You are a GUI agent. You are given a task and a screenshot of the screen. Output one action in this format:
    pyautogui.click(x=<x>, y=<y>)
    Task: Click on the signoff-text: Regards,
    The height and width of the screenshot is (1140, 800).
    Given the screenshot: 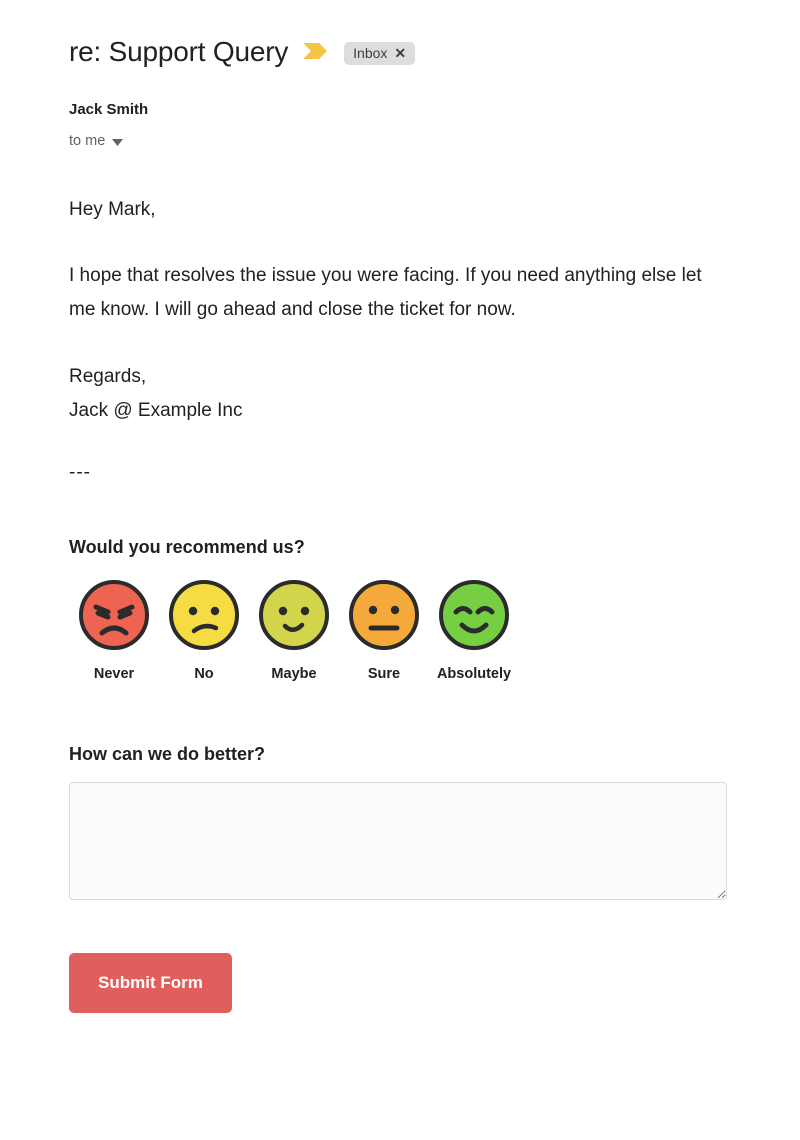 What is the action you would take?
    pyautogui.click(x=108, y=376)
    